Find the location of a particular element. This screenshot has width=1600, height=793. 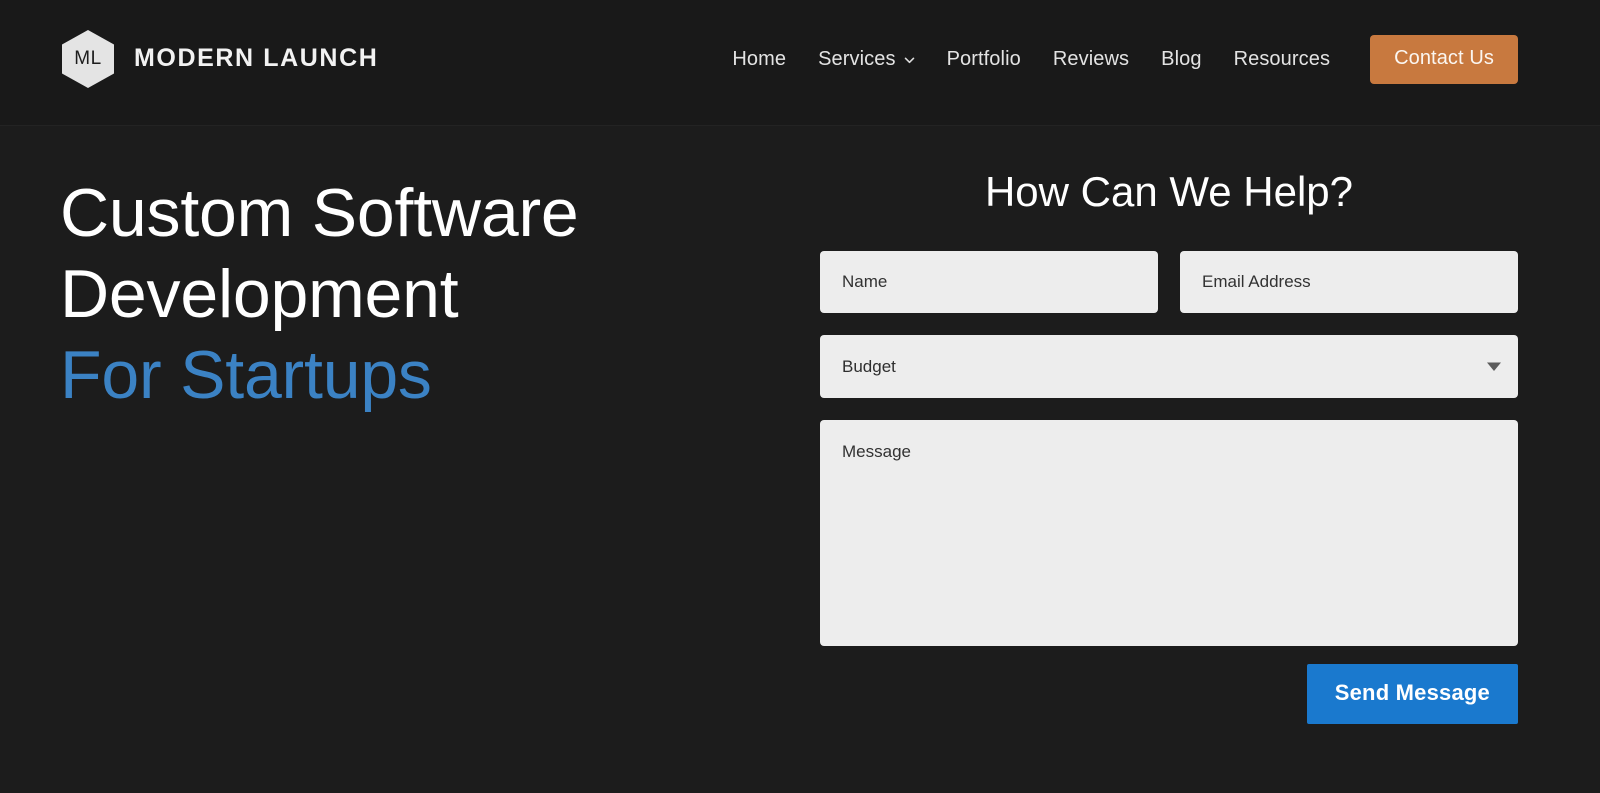

nav-item-label: Portfolio is located at coordinates (983, 59).